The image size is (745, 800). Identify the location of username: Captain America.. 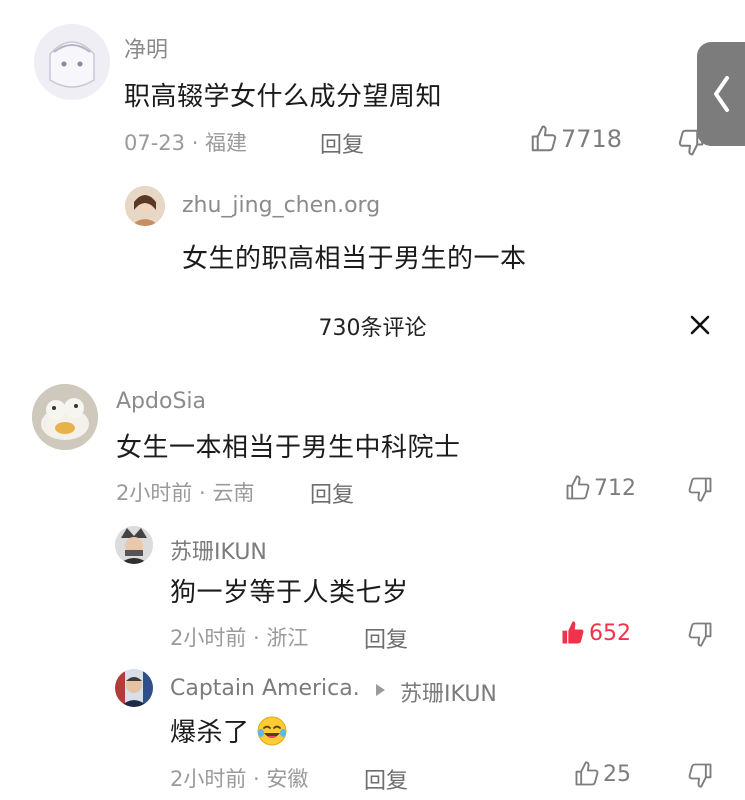
(265, 688).